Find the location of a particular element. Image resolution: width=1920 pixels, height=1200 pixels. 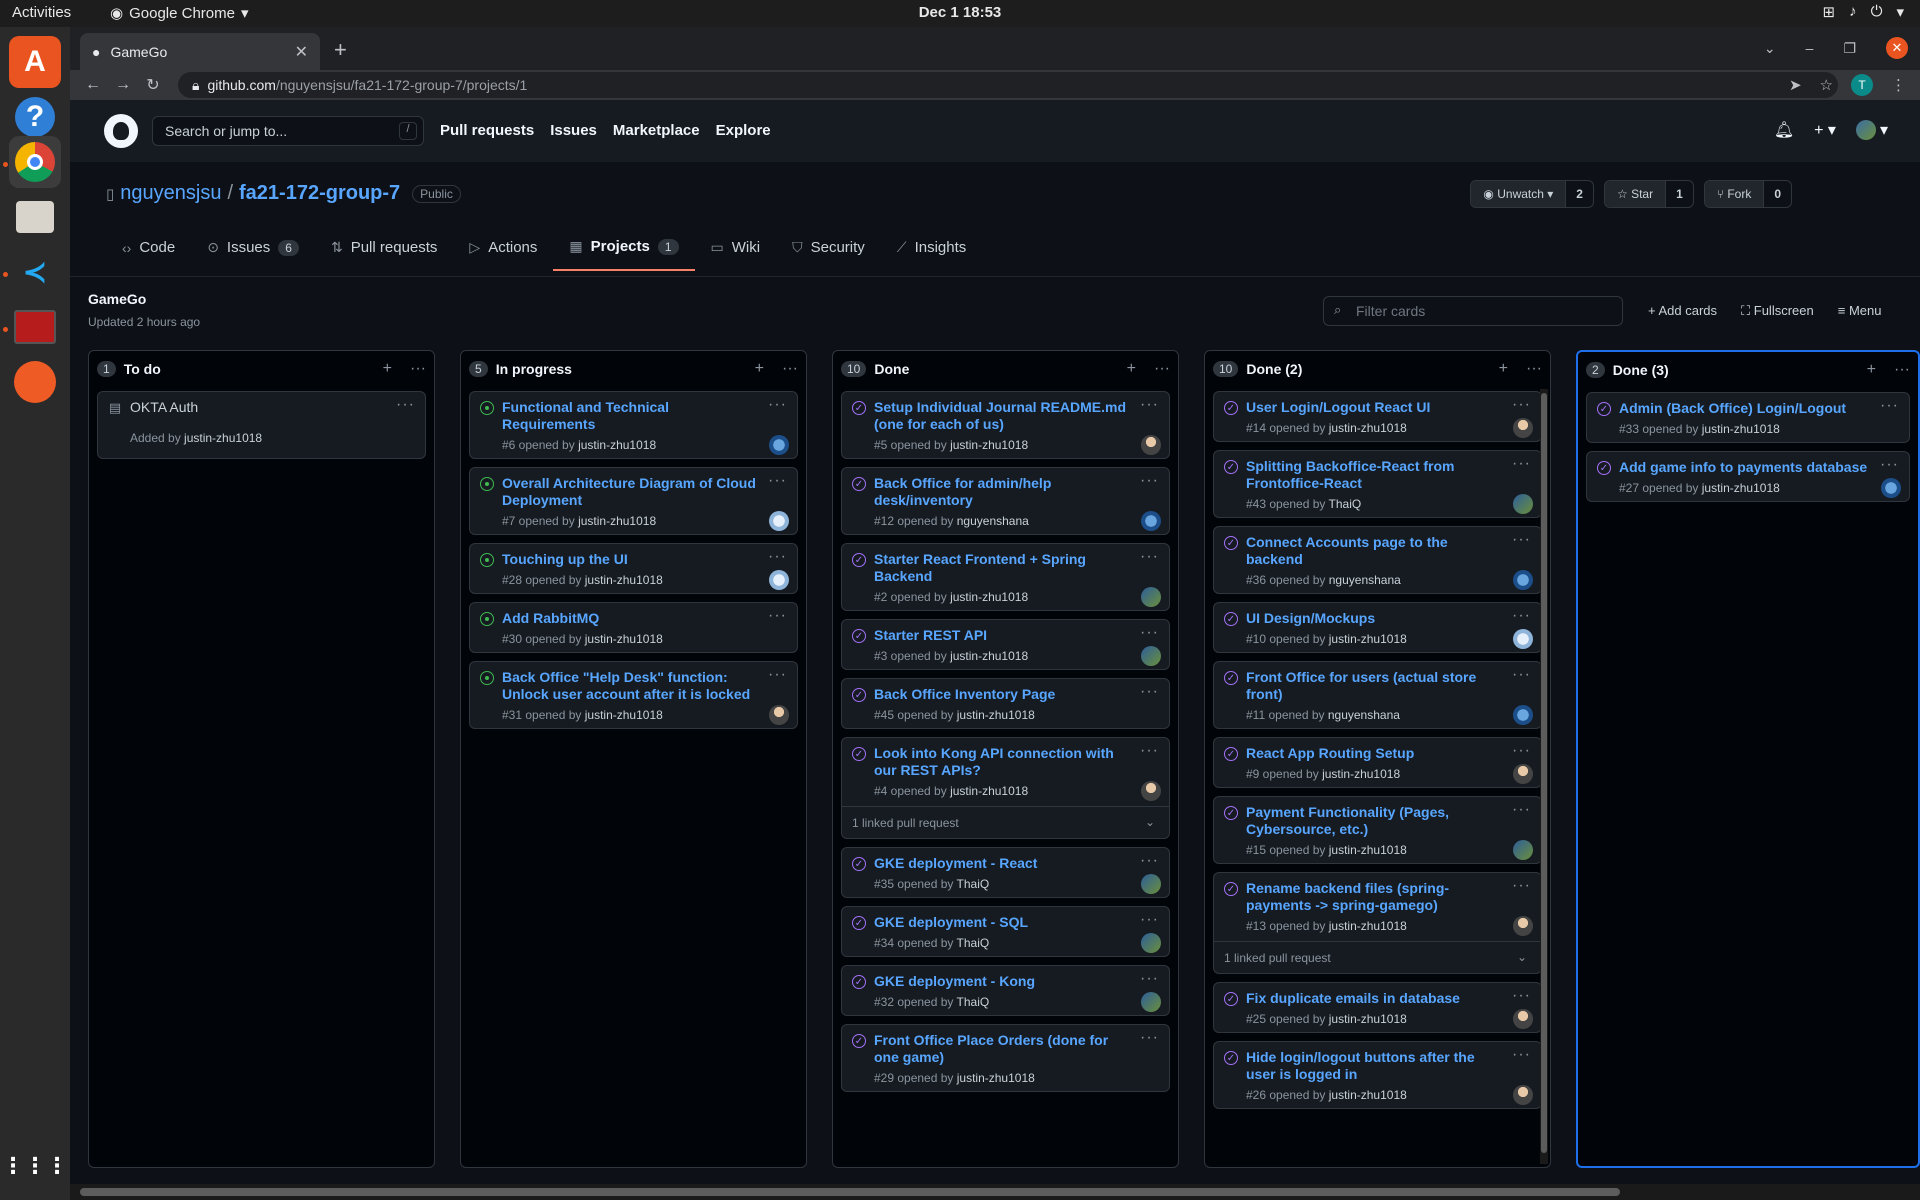

card-title: Functional and Technical Requirements is located at coordinates (629, 416).